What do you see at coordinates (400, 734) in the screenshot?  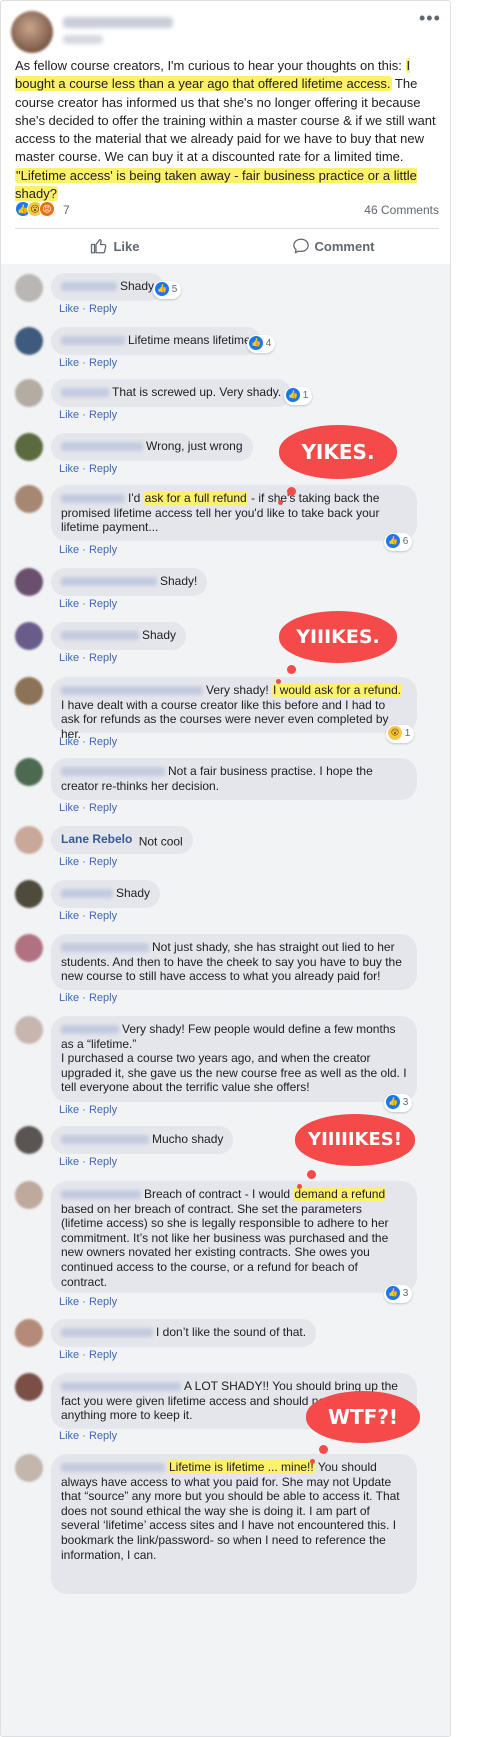 I see `comment-wow-badge: 😮 1` at bounding box center [400, 734].